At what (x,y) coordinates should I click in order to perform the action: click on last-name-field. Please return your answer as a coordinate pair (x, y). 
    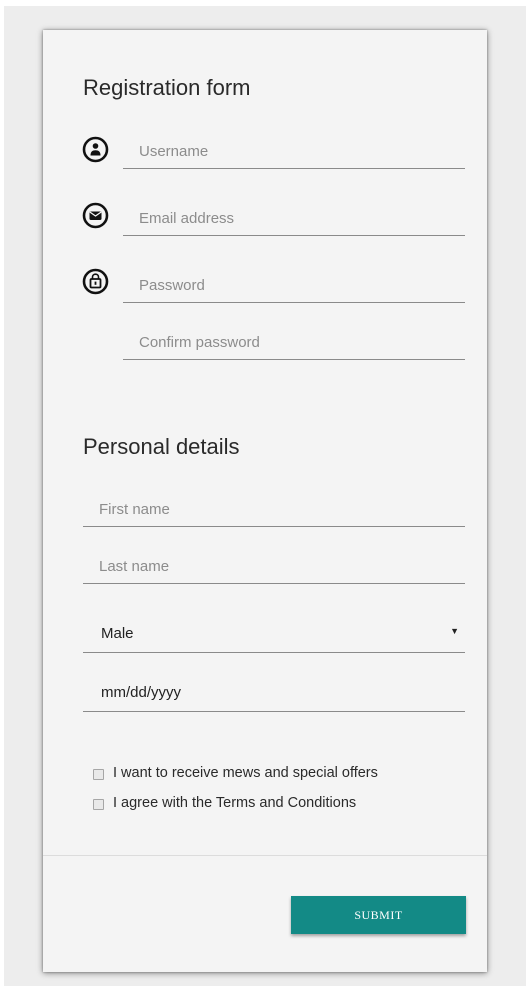
    Looking at the image, I should click on (274, 566).